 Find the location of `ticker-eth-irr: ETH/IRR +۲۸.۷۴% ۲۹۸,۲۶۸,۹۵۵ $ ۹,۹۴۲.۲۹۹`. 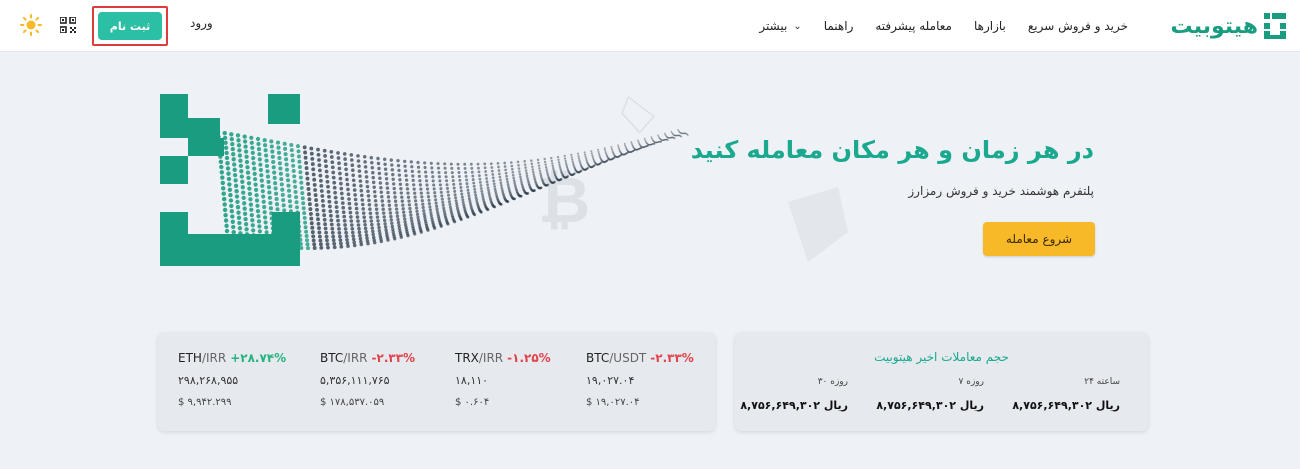

ticker-eth-irr: ETH/IRR +۲۸.۷۴% ۲۹۸,۲۶۸,۹۵۵ $ ۹,۹۴۲.۲۹۹ is located at coordinates (238, 379).